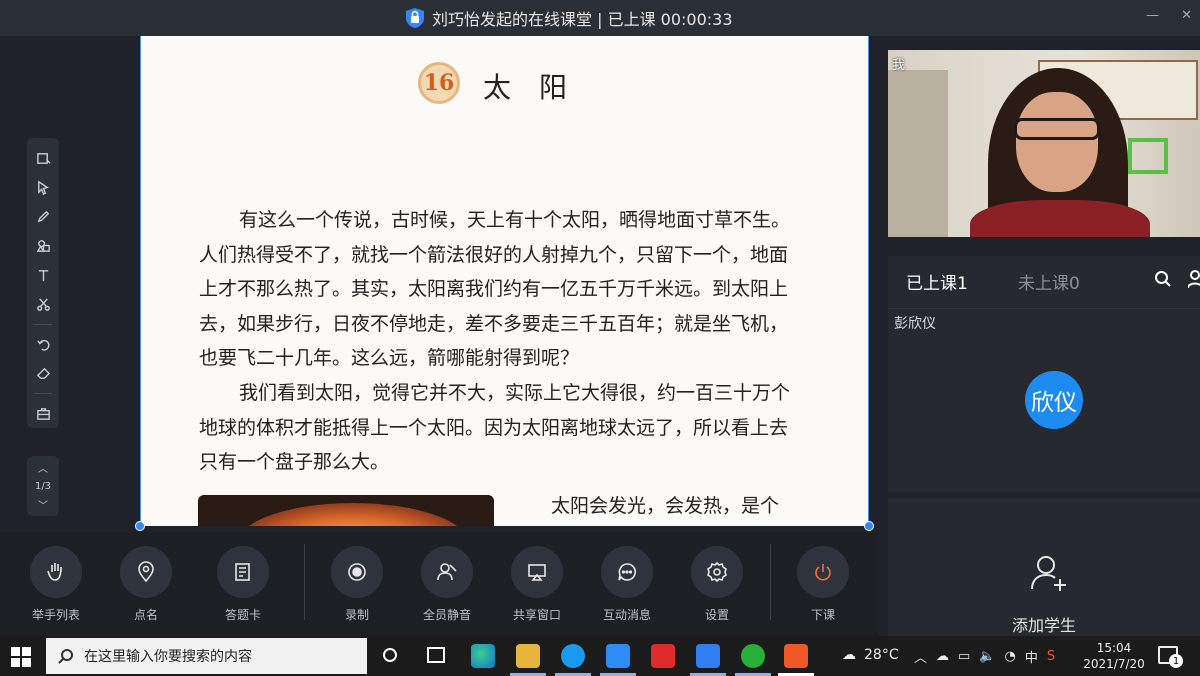  I want to click on raise-hand-icon, so click(54, 572).